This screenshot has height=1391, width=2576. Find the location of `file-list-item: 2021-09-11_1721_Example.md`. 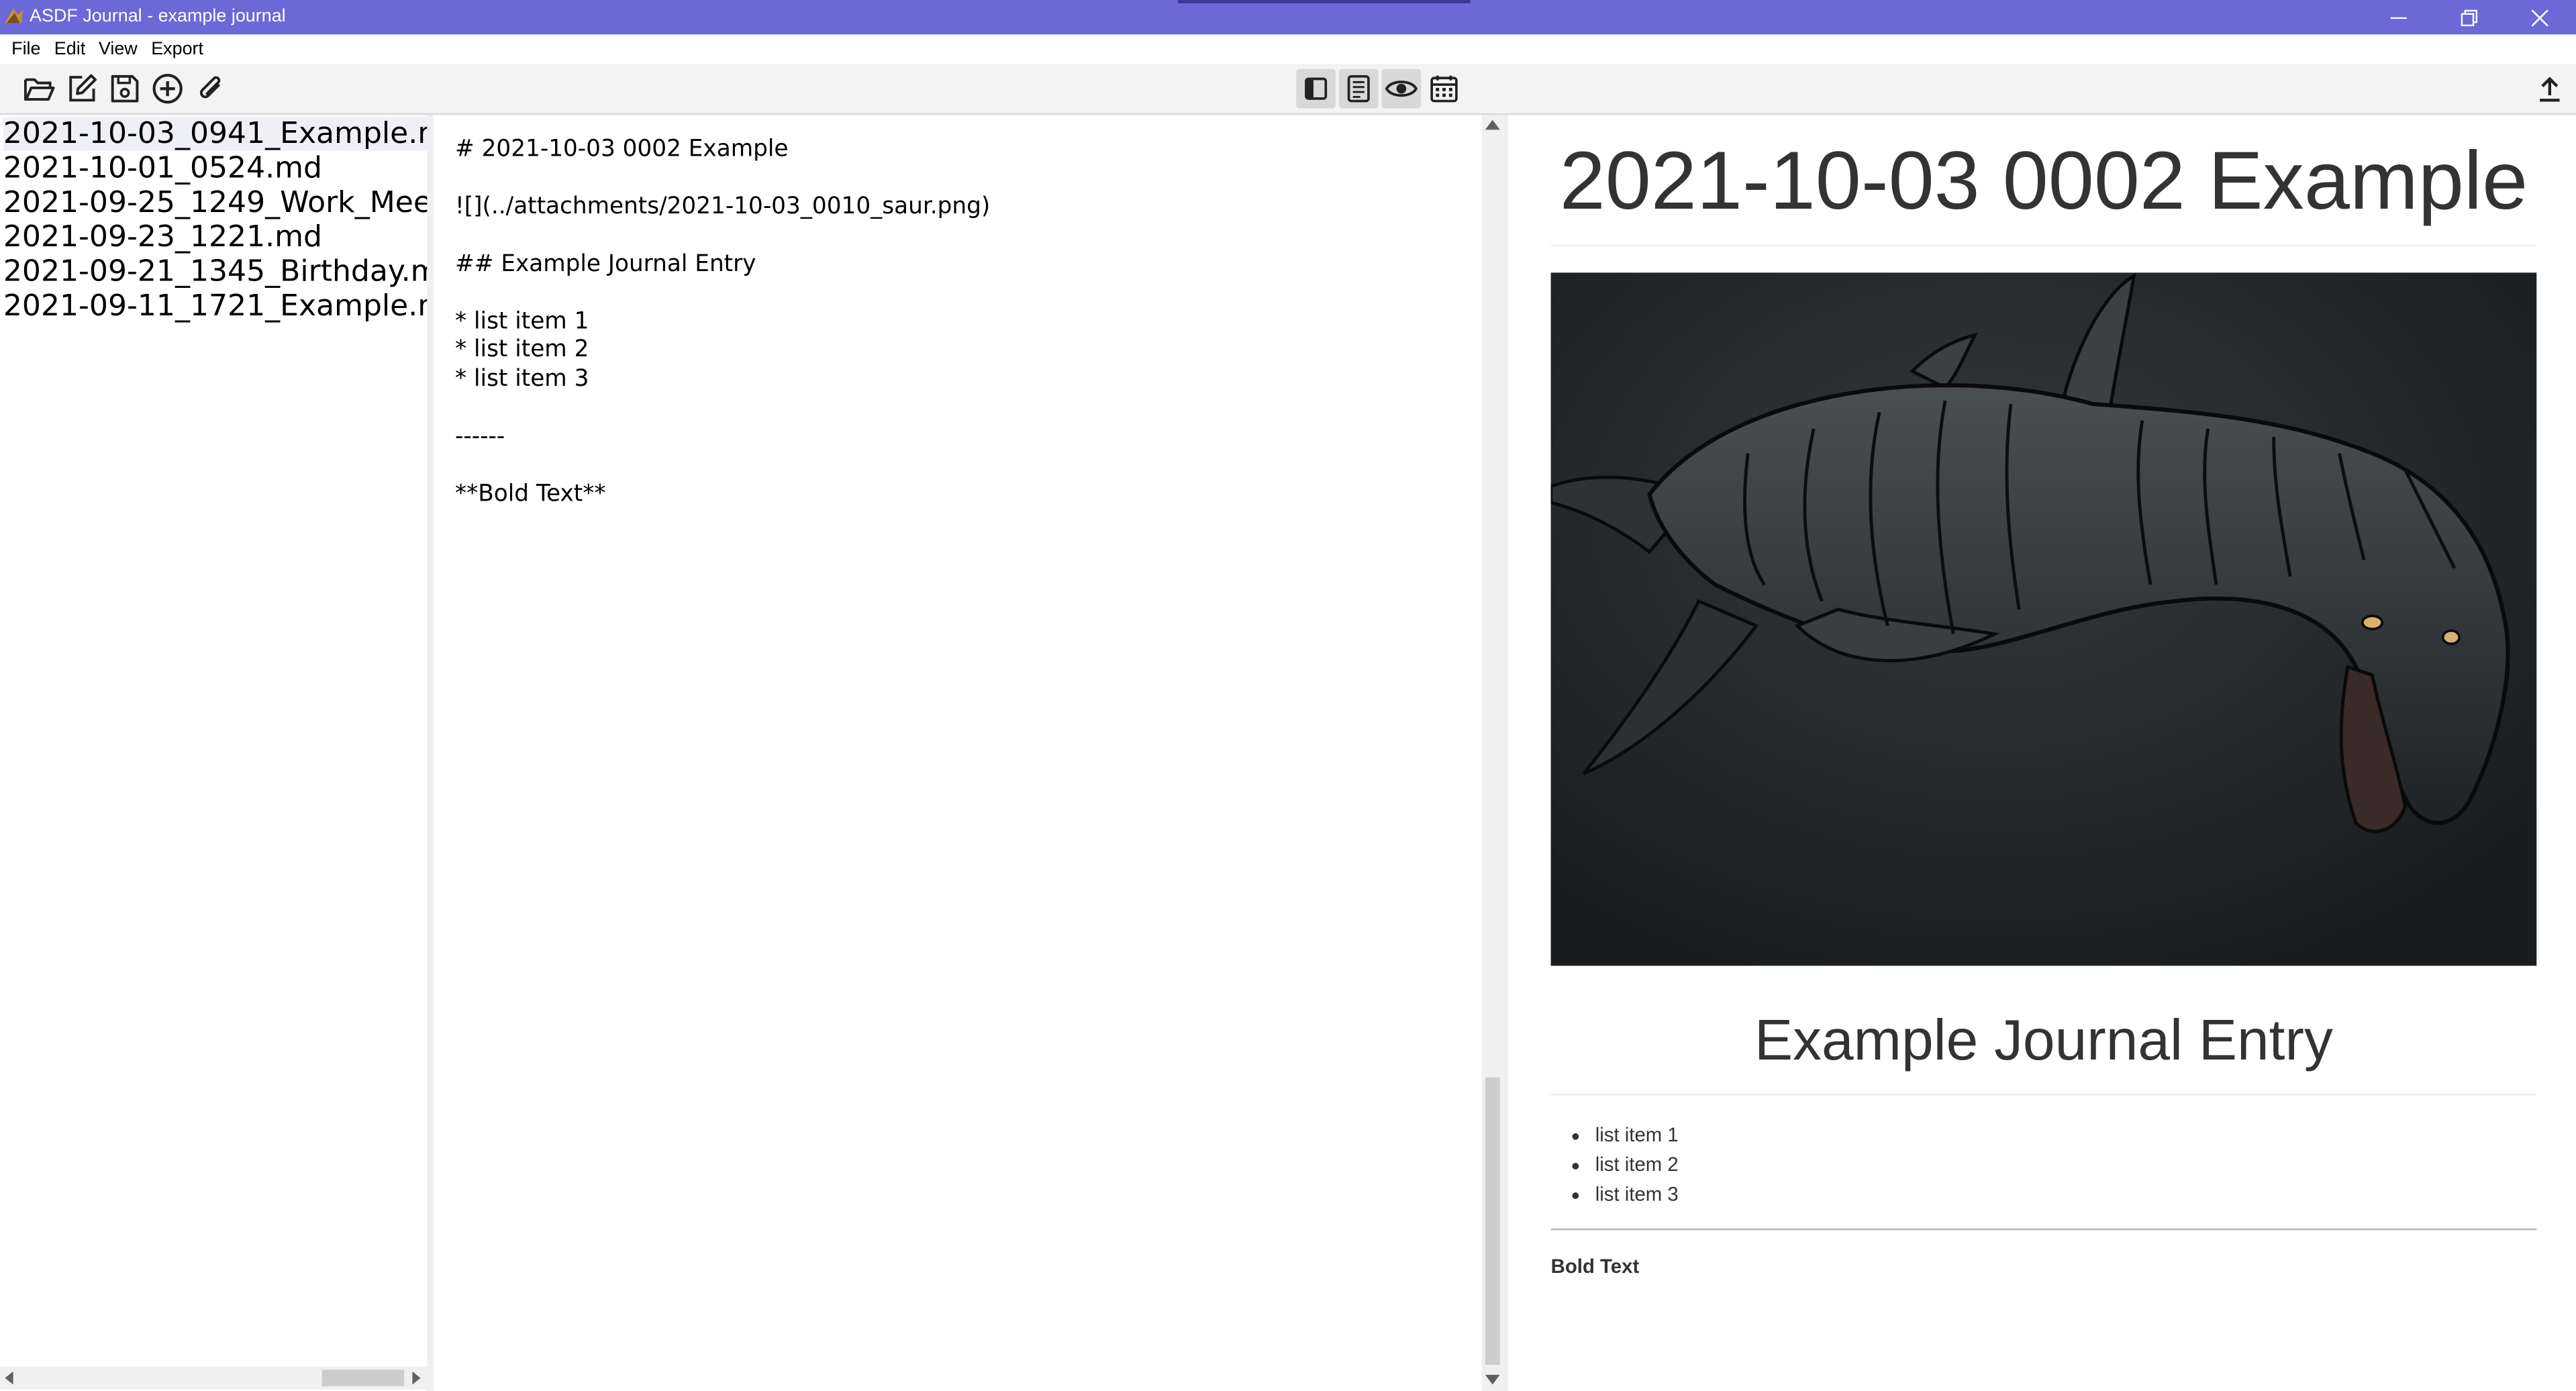

file-list-item: 2021-09-11_1721_Example.md is located at coordinates (215, 306).